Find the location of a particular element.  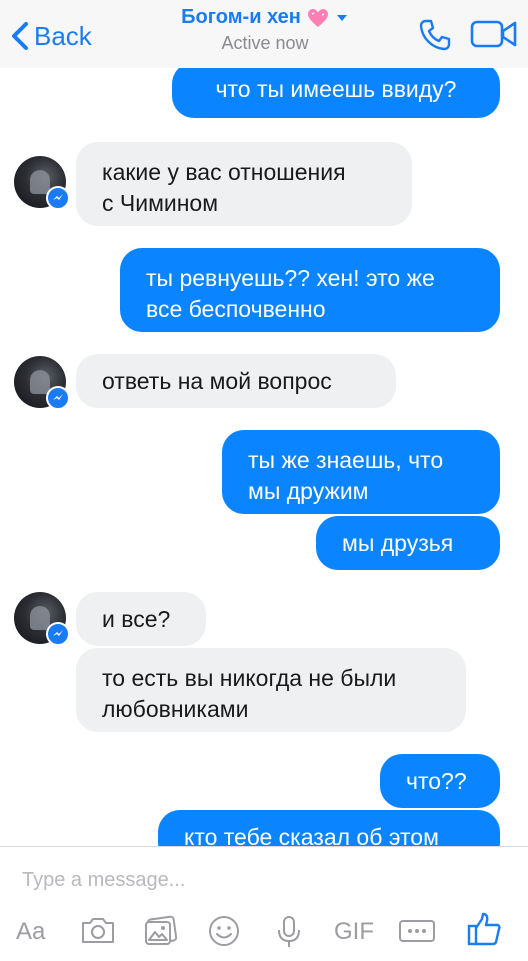

microphone-icon is located at coordinates (289, 932).